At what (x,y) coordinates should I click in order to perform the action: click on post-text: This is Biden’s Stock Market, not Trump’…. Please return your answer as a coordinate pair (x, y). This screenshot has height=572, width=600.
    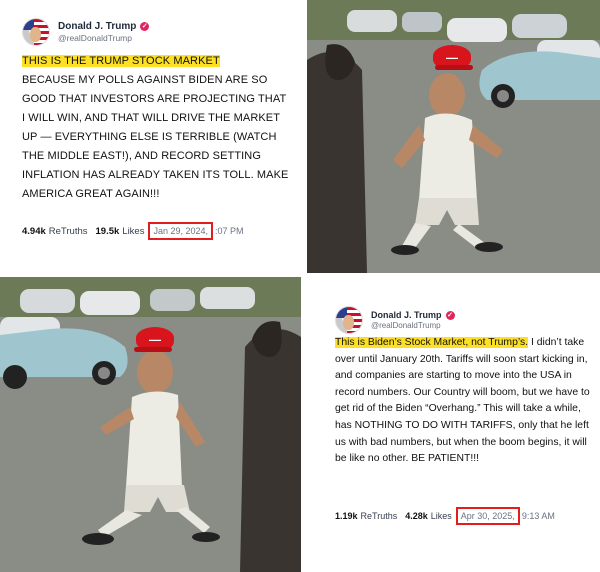
    Looking at the image, I should click on (464, 401).